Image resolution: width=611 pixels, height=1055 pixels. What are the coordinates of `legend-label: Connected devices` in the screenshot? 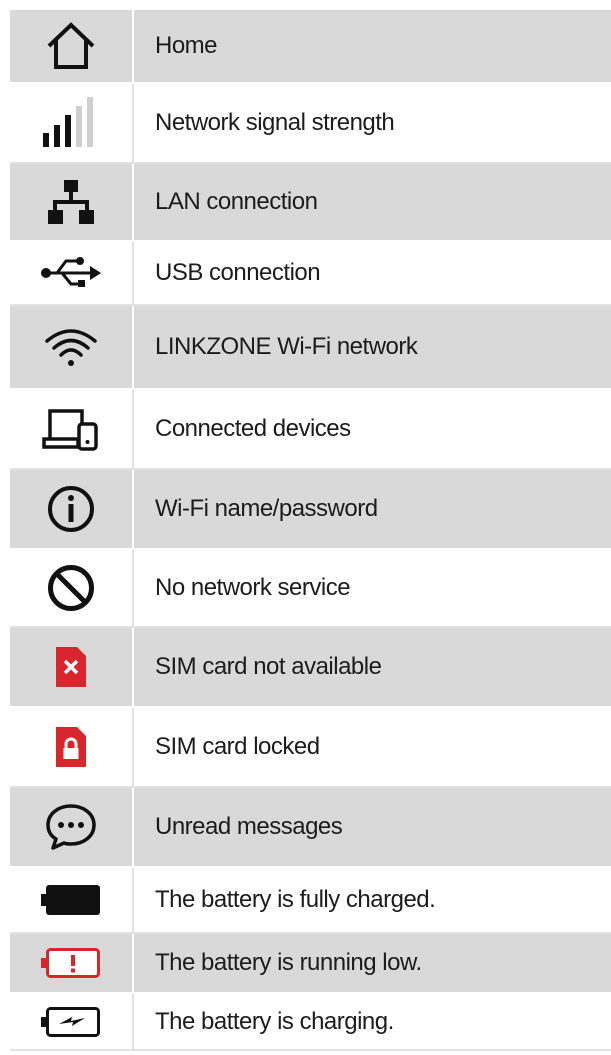 It's located at (372, 430).